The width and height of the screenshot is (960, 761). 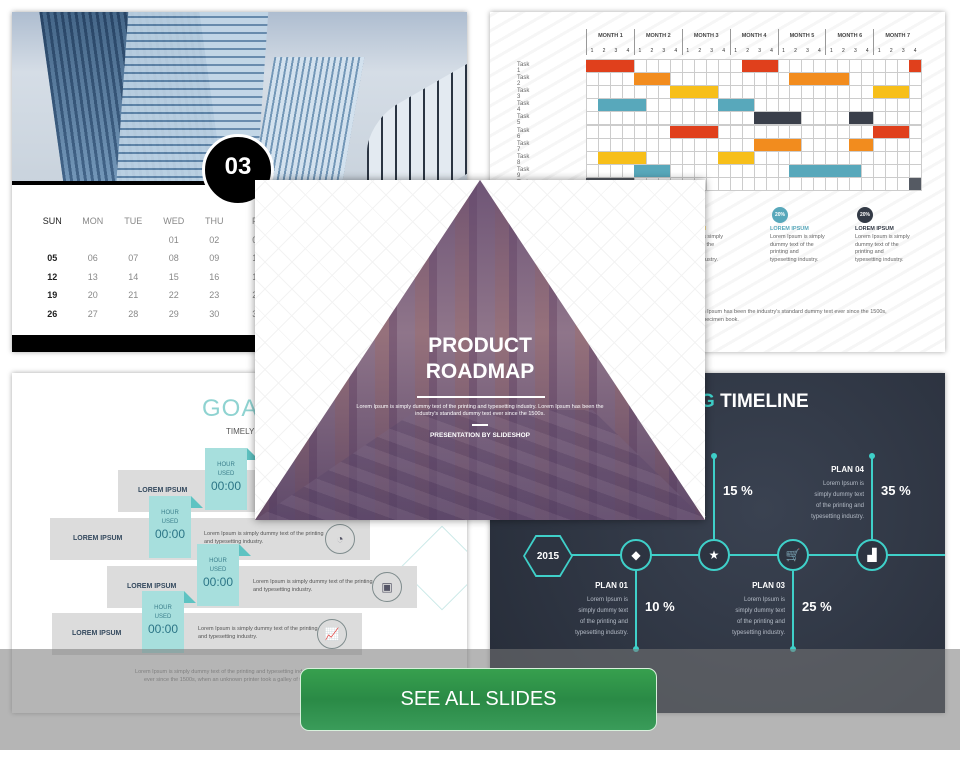 What do you see at coordinates (92, 313) in the screenshot?
I see `calendar-day: 27` at bounding box center [92, 313].